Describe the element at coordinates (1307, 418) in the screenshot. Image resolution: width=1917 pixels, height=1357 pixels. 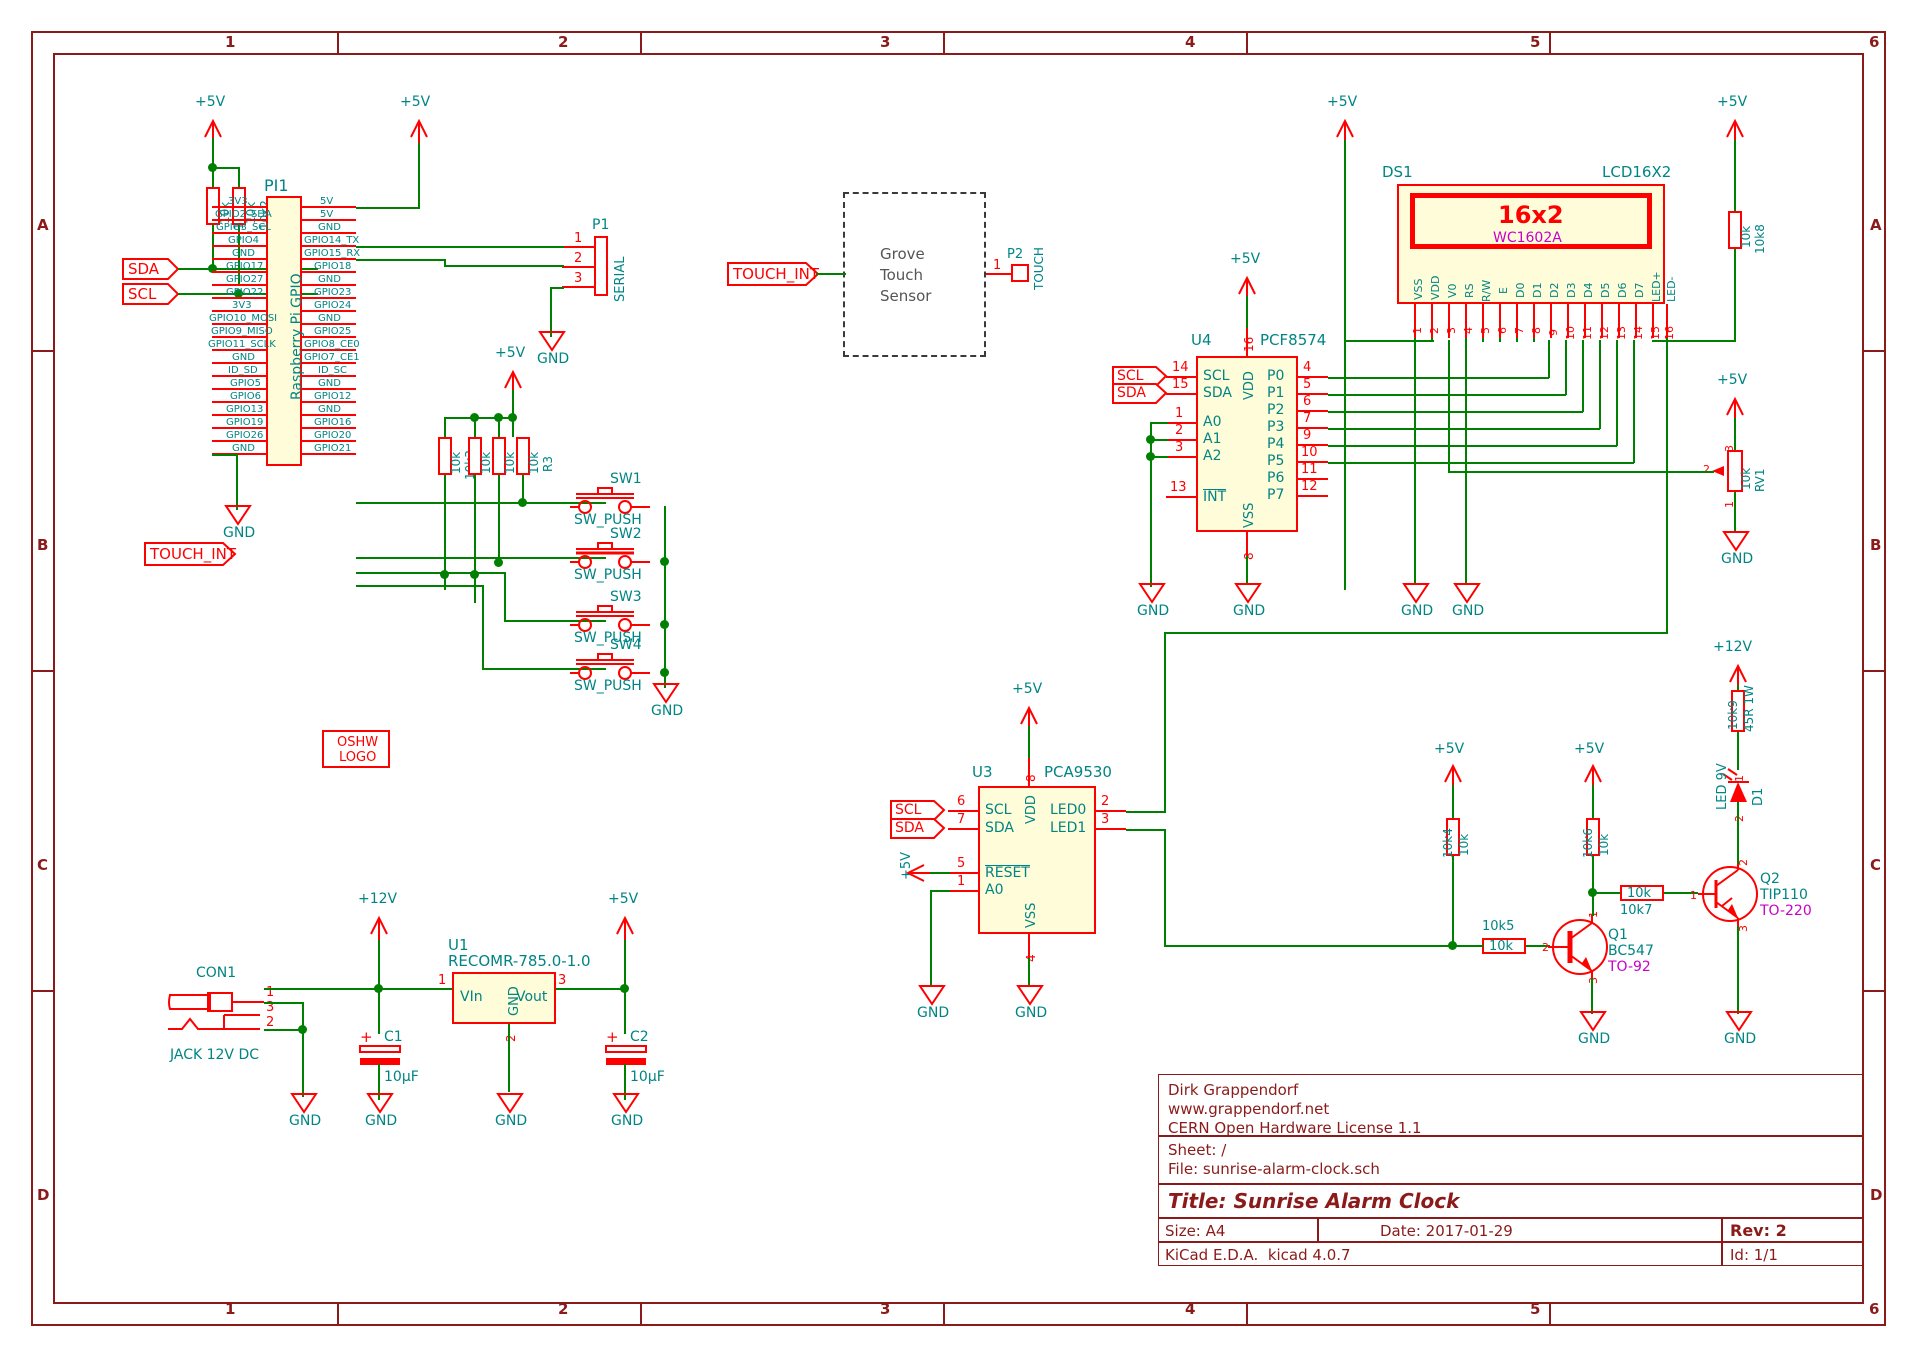
I see `pcf8574-pin-num: 7` at that location.